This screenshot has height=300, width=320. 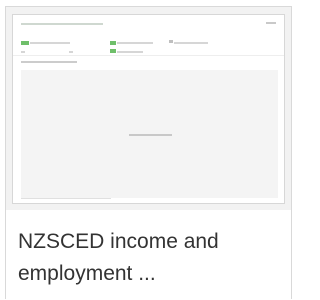 What do you see at coordinates (171, 41) in the screenshot?
I see `filter-marker` at bounding box center [171, 41].